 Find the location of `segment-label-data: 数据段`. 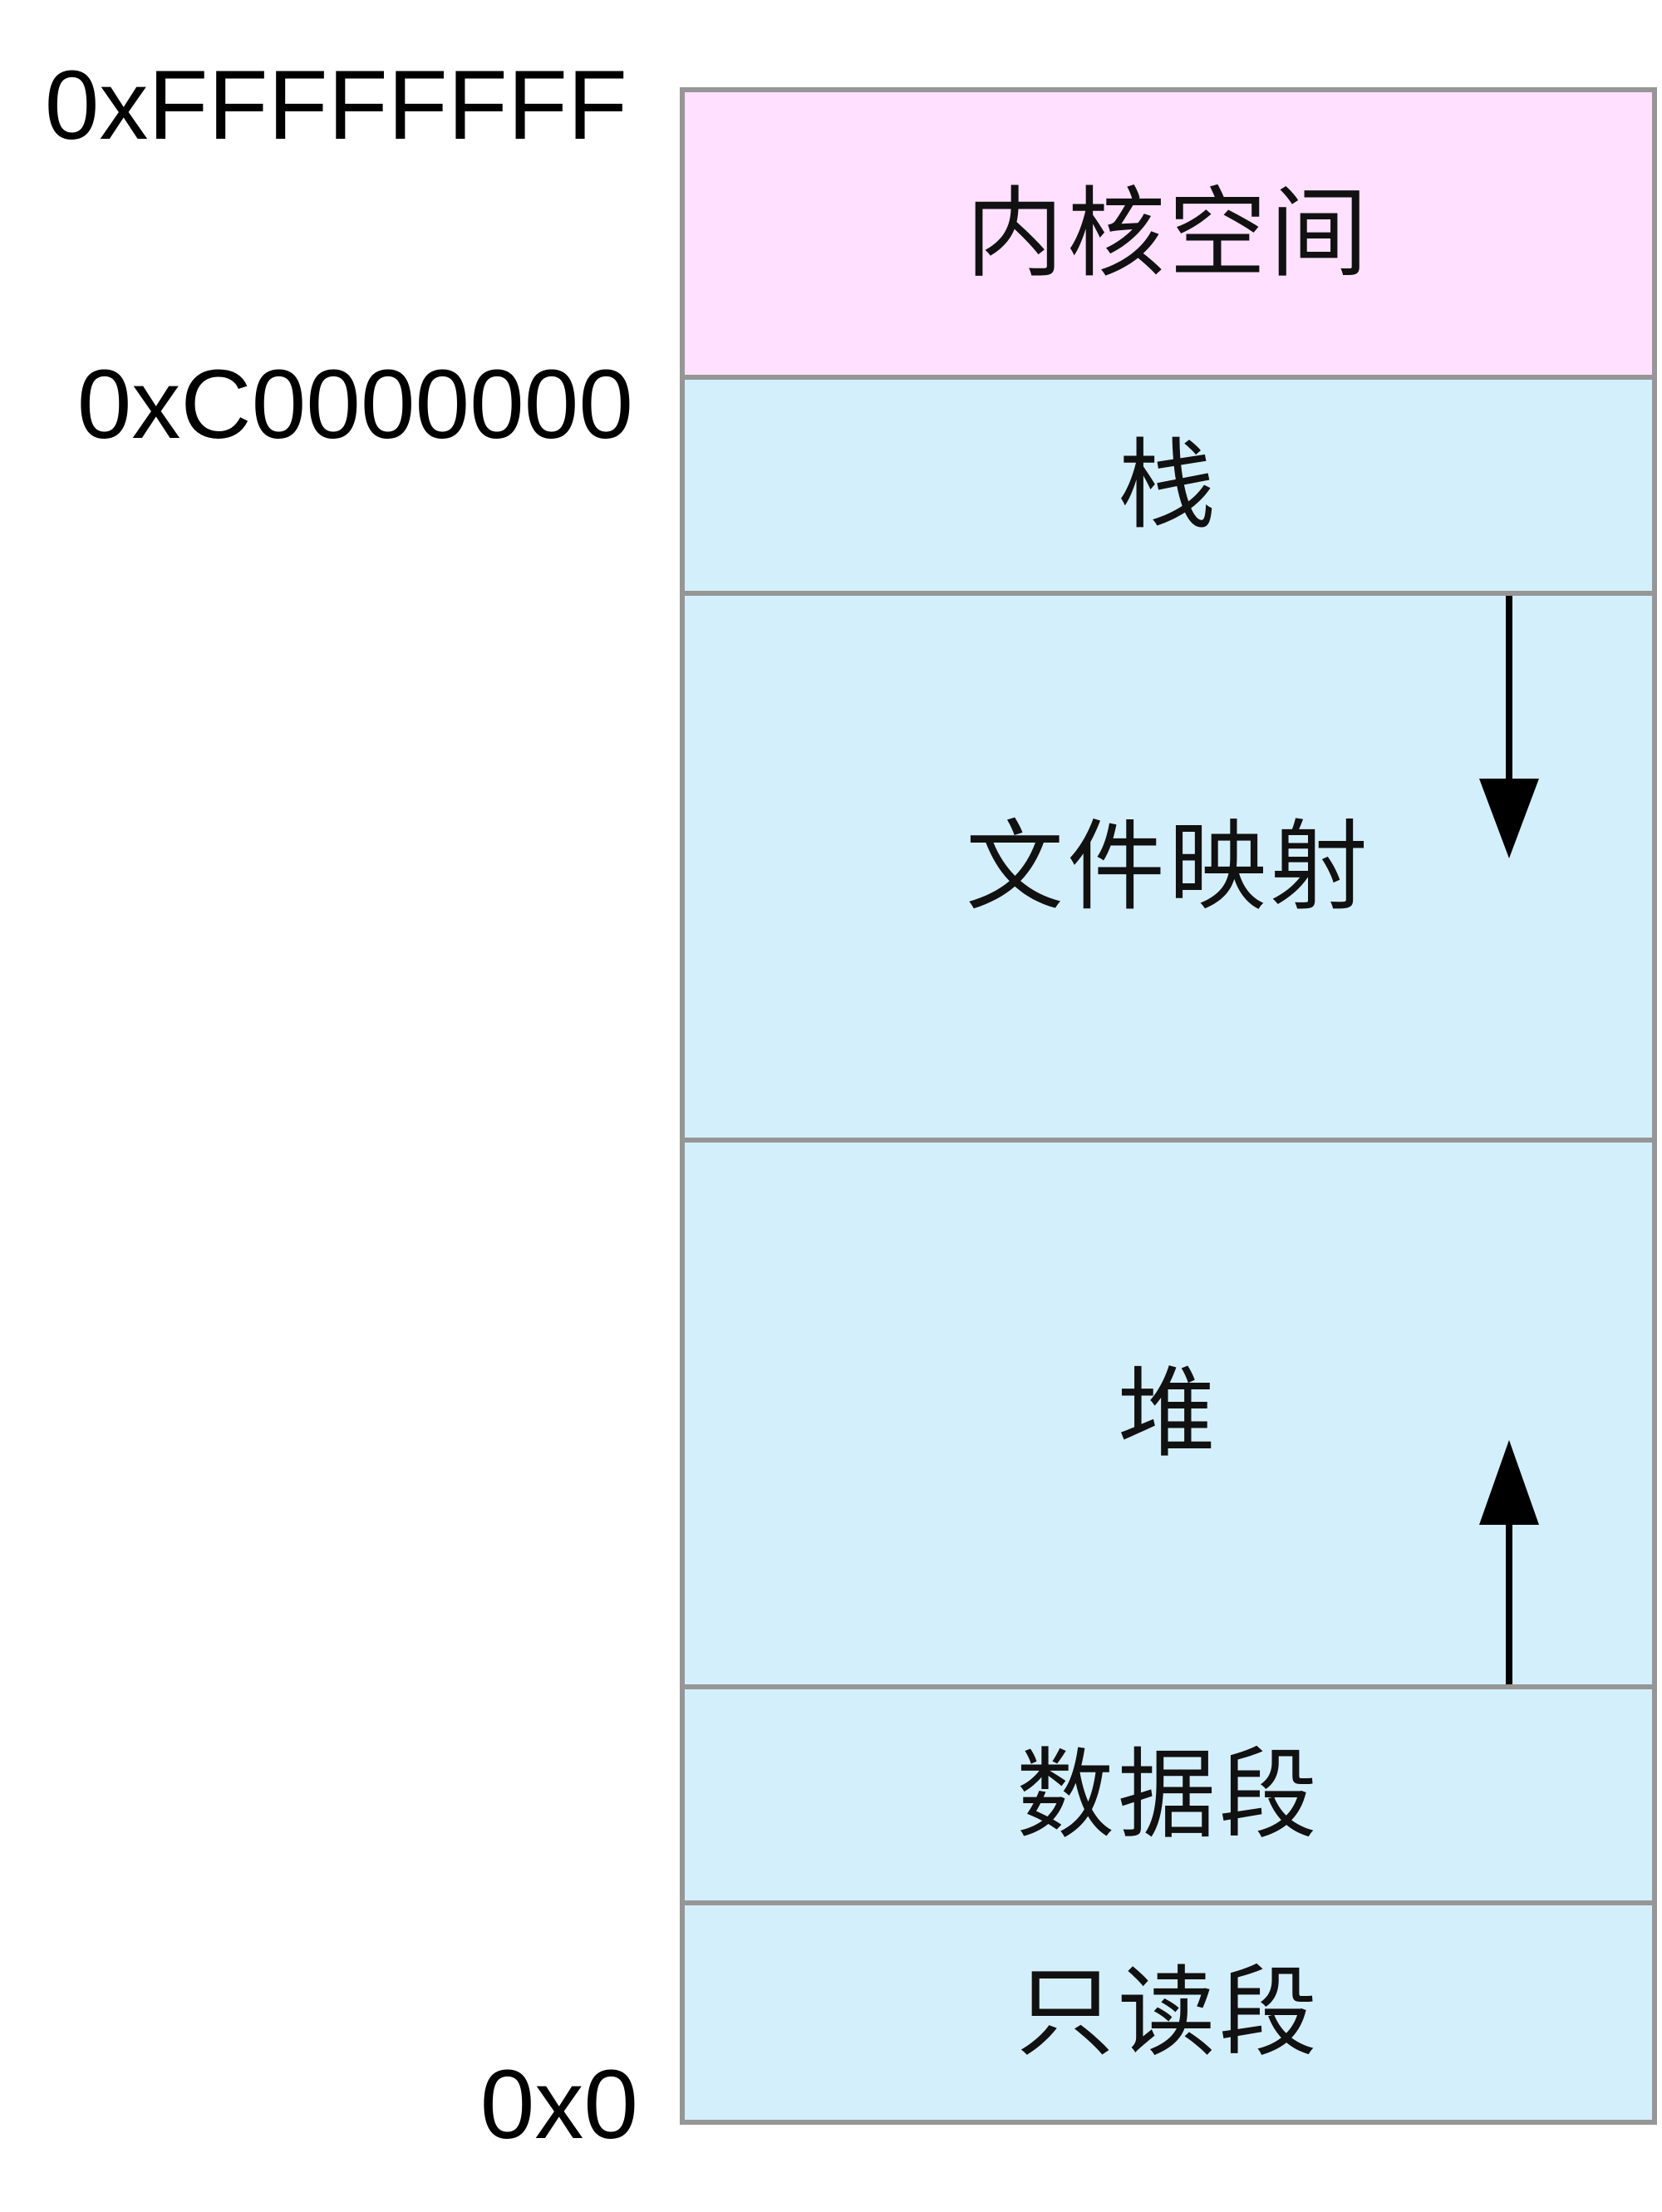

segment-label-data: 数据段 is located at coordinates (1167, 1795).